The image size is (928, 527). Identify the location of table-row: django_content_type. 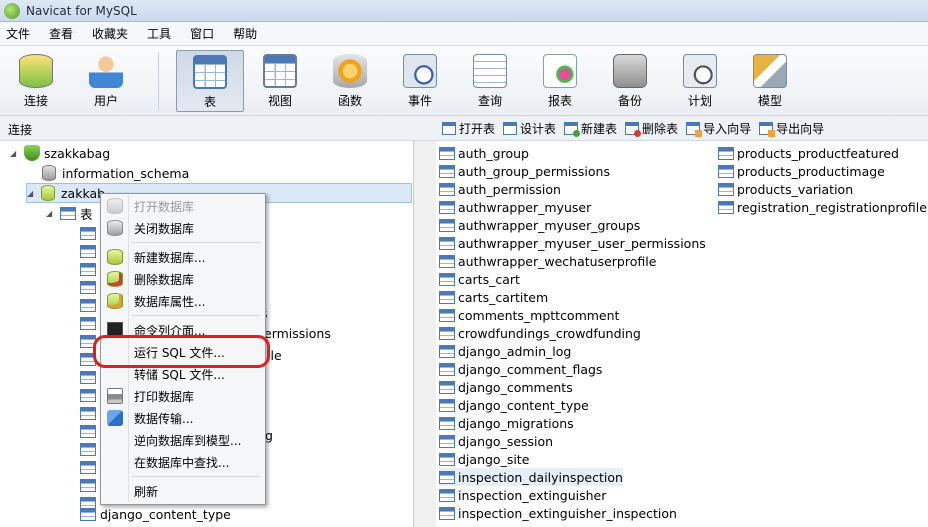
(155, 514).